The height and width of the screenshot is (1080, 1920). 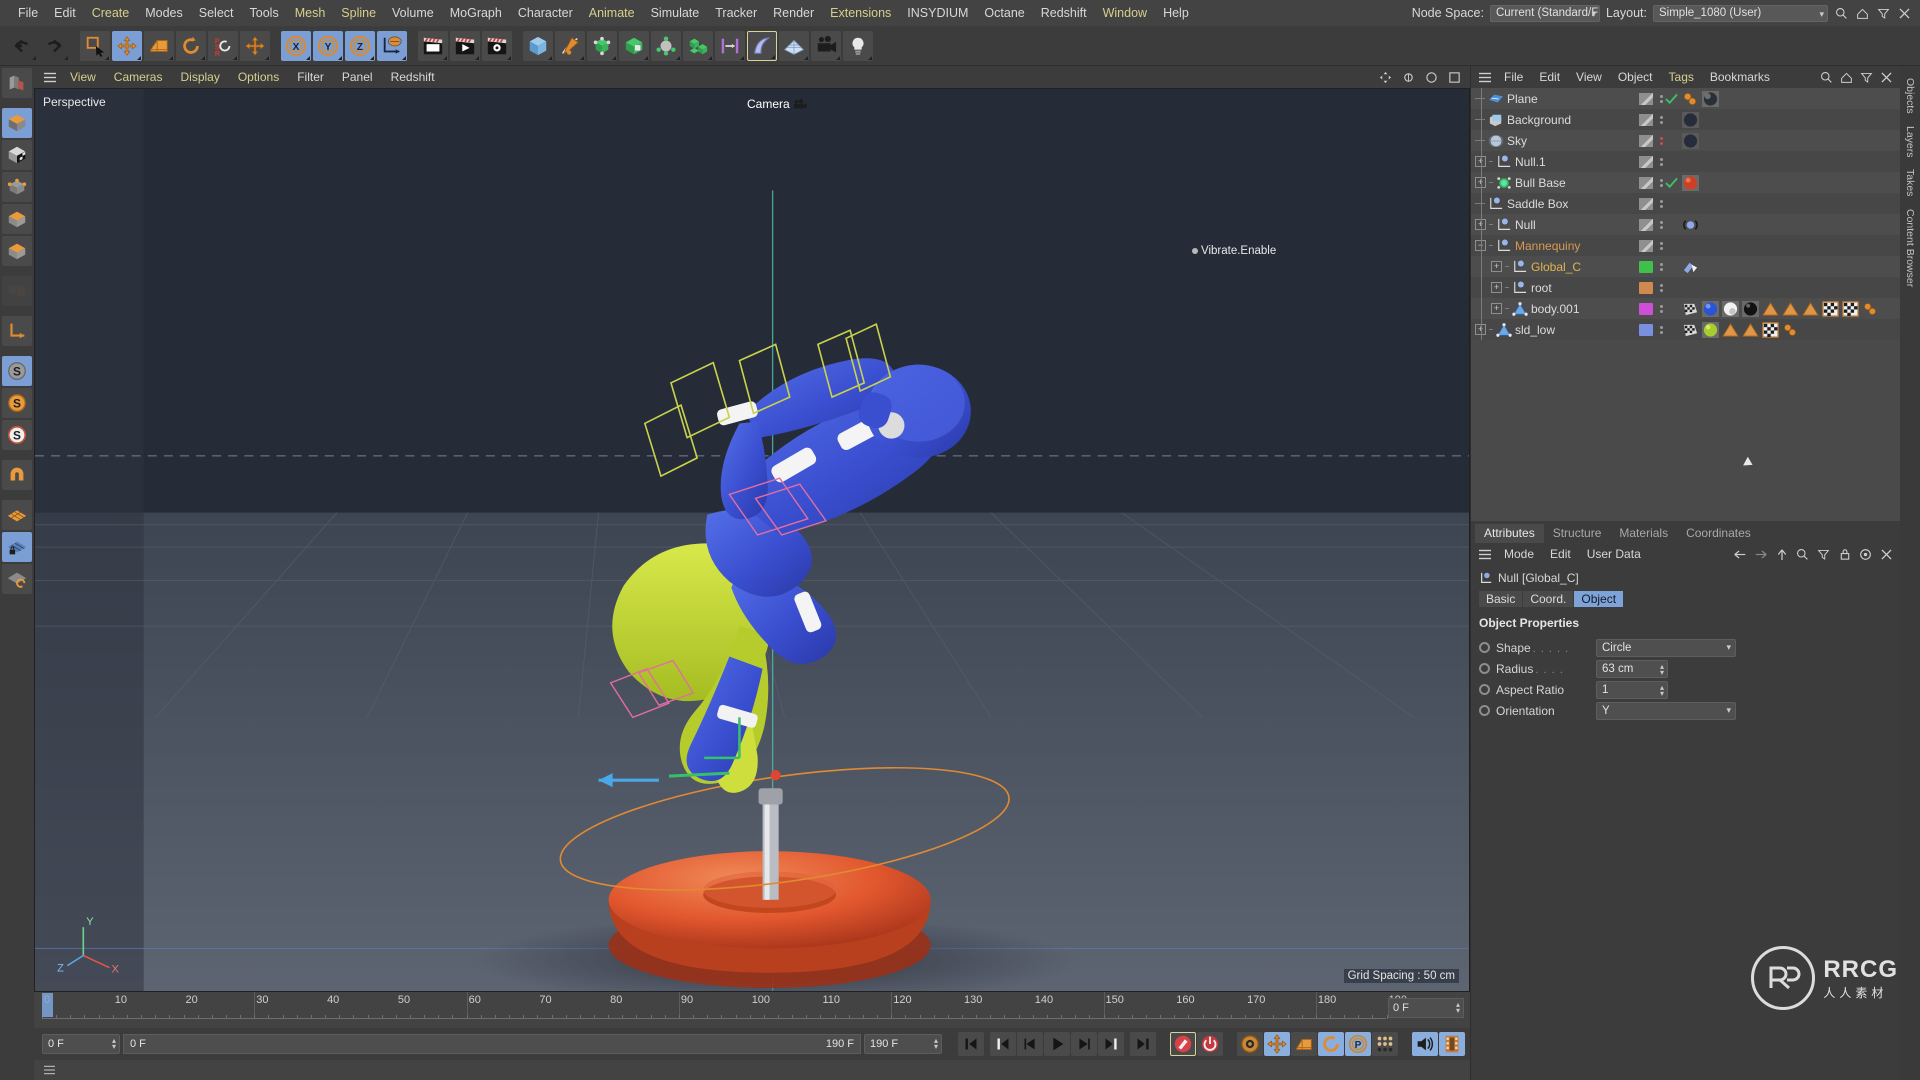 What do you see at coordinates (54, 46) in the screenshot?
I see `redo-button` at bounding box center [54, 46].